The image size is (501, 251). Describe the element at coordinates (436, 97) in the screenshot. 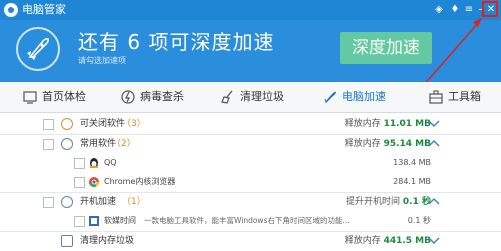

I see `toolbox-icon` at that location.